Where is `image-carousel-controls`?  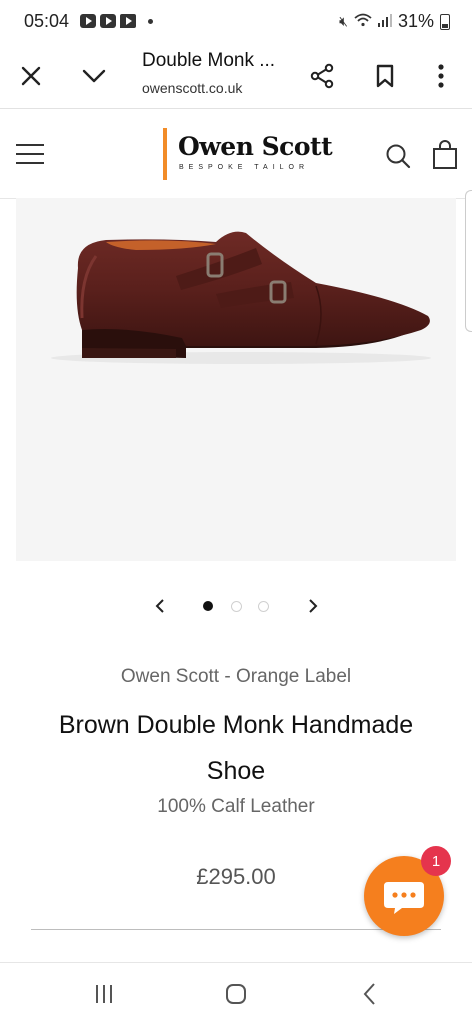
image-carousel-controls is located at coordinates (236, 606).